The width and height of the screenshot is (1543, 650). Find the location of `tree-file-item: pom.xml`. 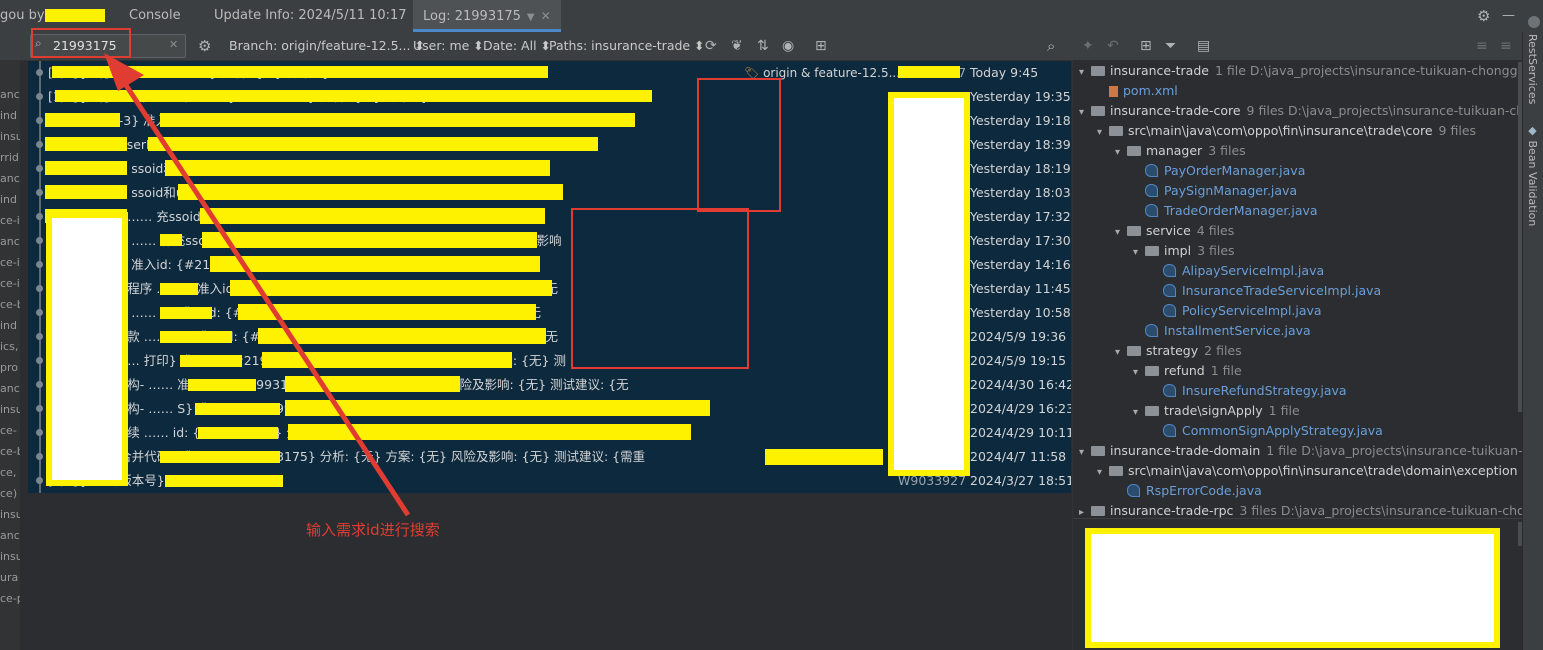

tree-file-item: pom.xml is located at coordinates (1140, 91).